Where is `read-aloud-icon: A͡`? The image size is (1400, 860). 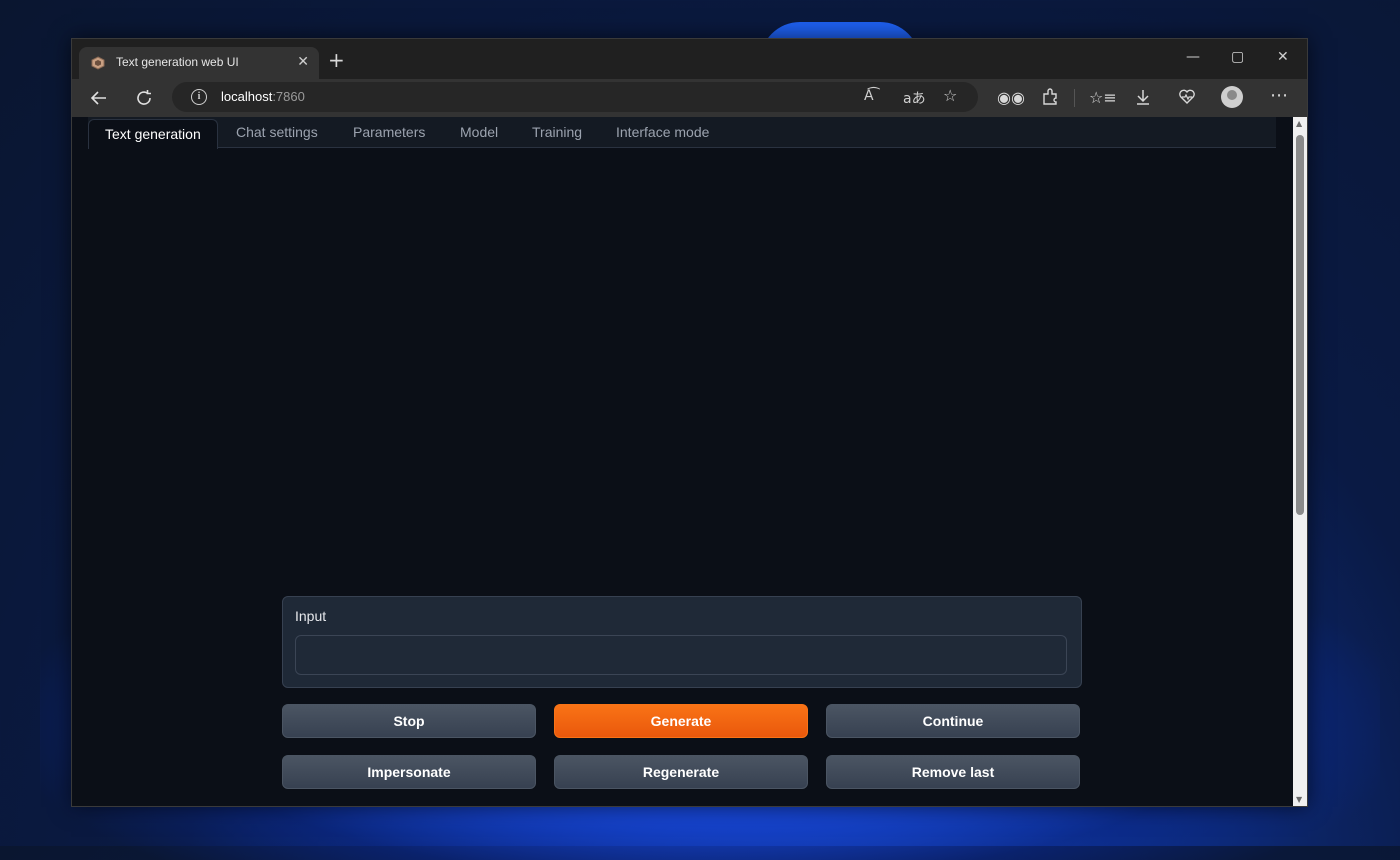 read-aloud-icon: A͡ is located at coordinates (869, 96).